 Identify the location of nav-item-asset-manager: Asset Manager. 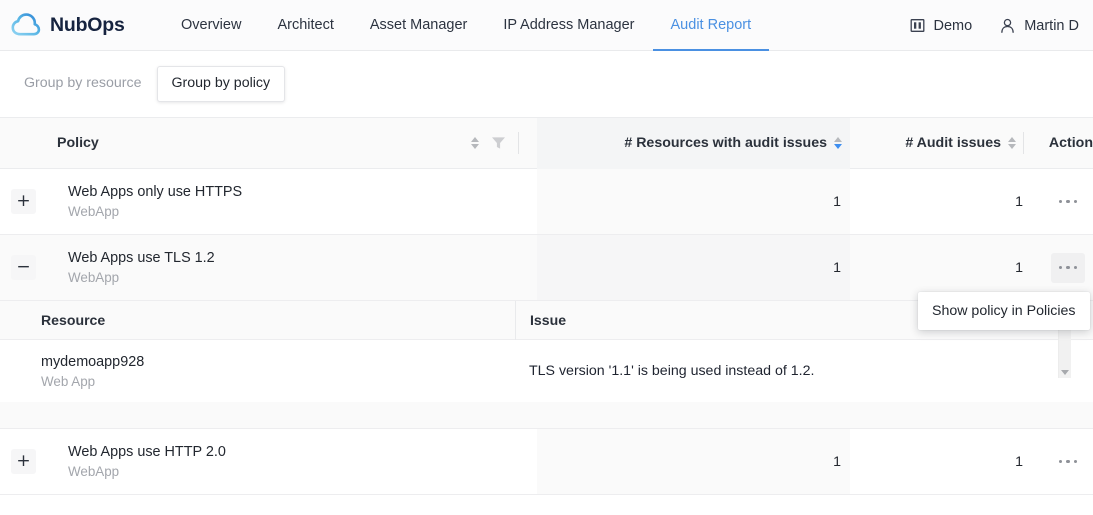
(419, 25).